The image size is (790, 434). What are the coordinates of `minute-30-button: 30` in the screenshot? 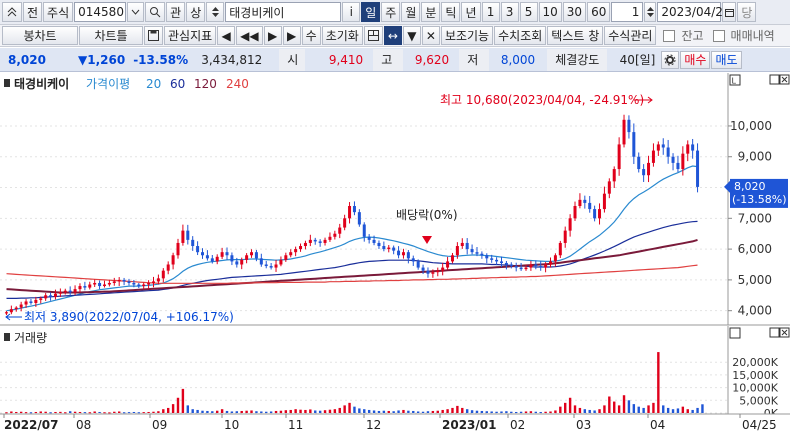 It's located at (574, 12).